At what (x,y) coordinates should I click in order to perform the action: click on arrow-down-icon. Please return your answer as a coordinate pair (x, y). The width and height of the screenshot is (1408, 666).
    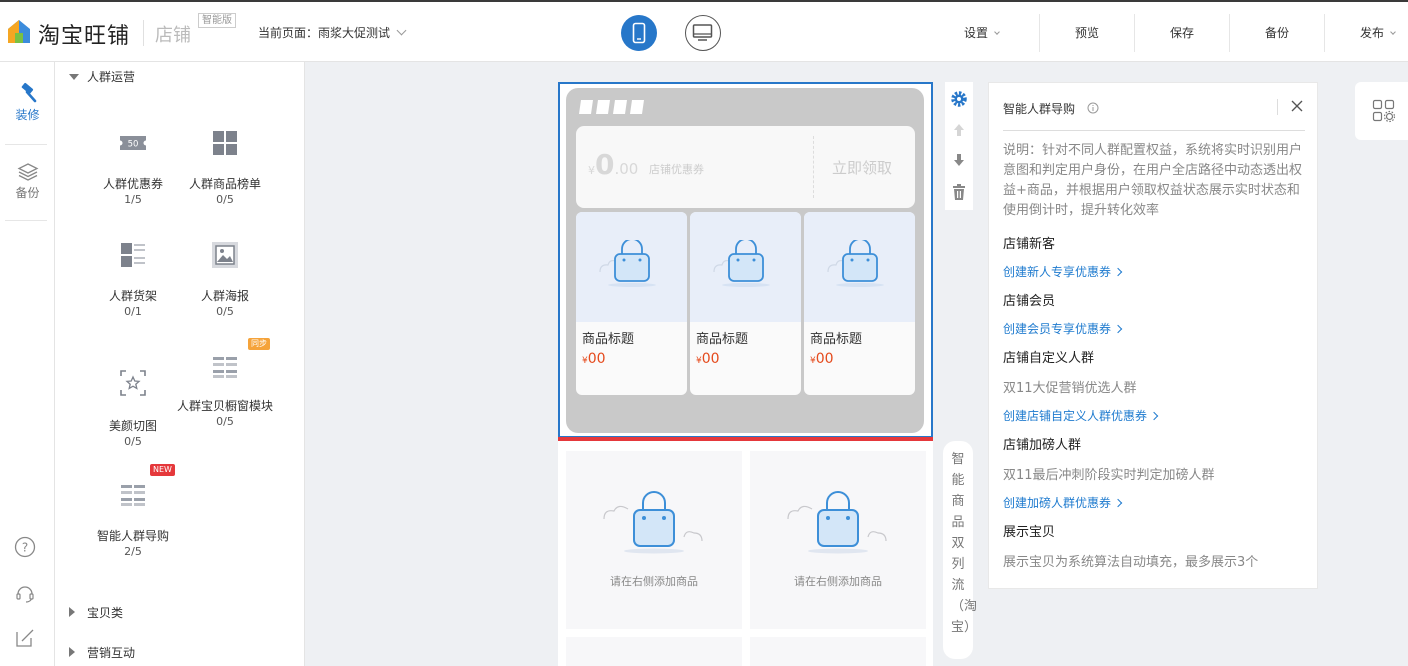
    Looking at the image, I should click on (959, 160).